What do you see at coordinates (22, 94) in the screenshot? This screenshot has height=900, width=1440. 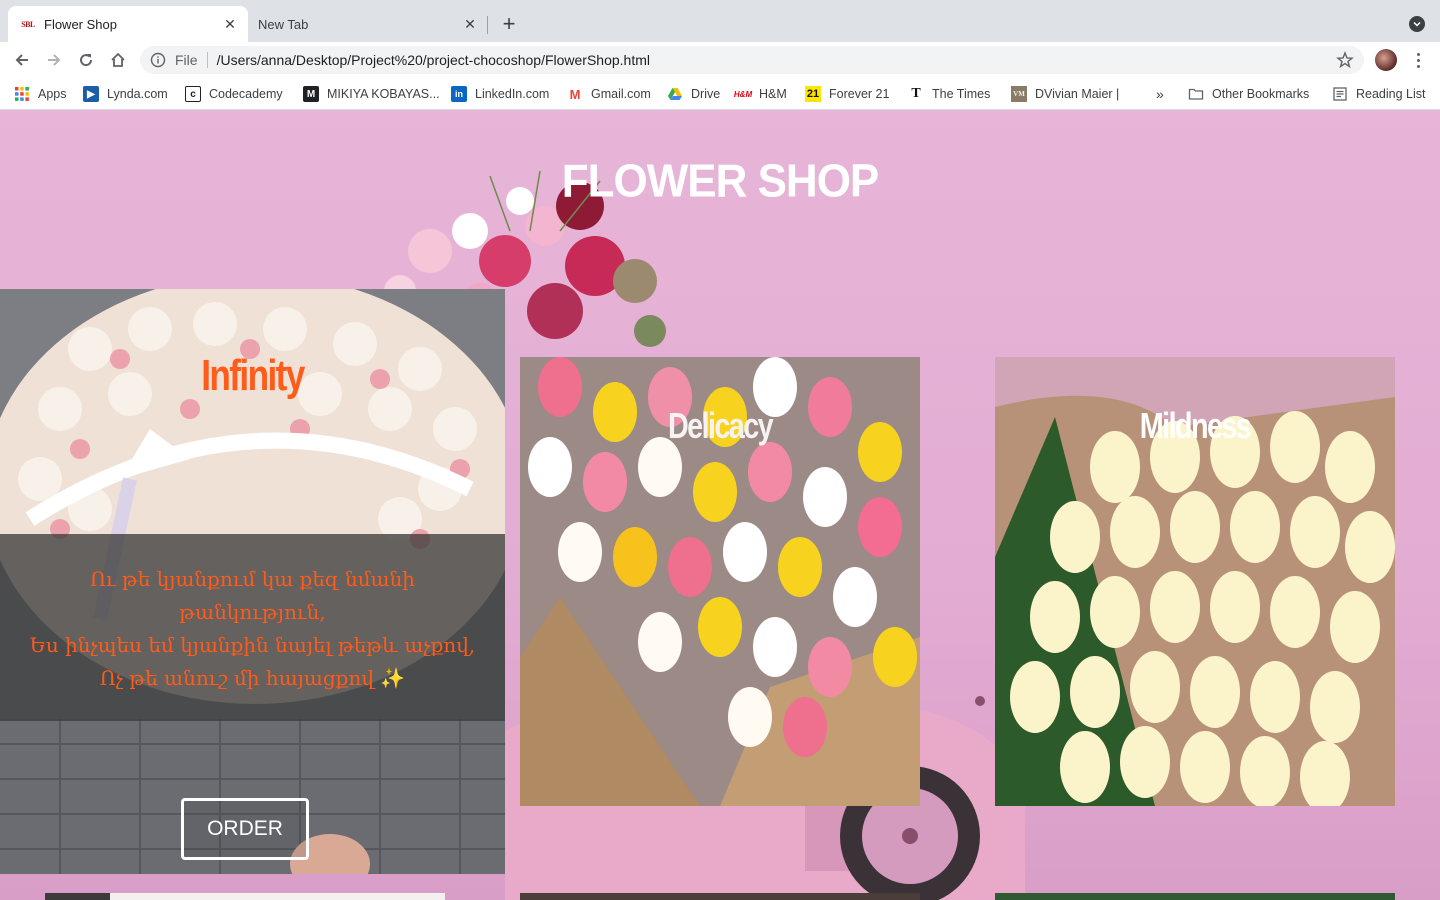 I see `apps-grid-icon` at bounding box center [22, 94].